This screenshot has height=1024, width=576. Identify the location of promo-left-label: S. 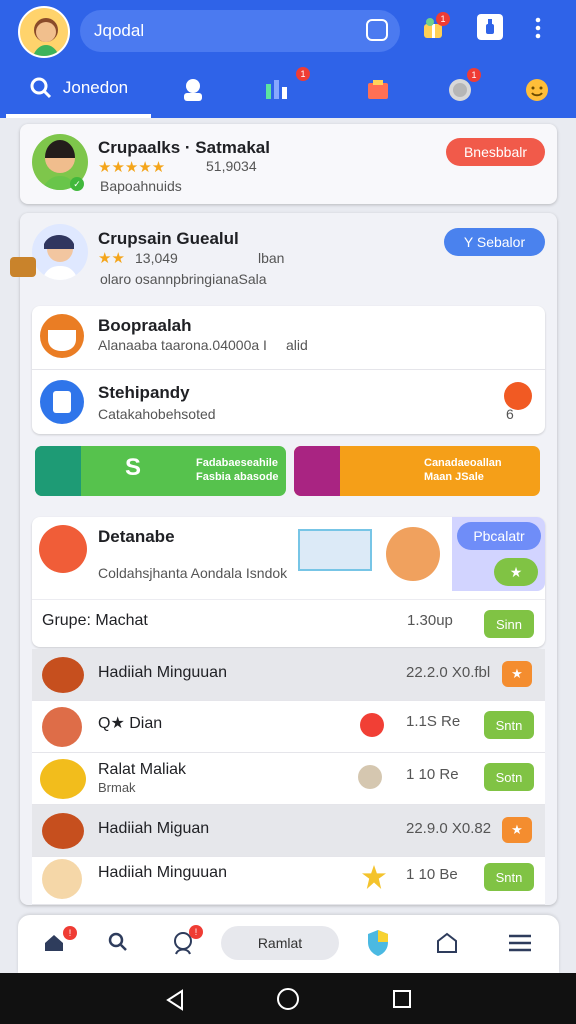
(133, 467).